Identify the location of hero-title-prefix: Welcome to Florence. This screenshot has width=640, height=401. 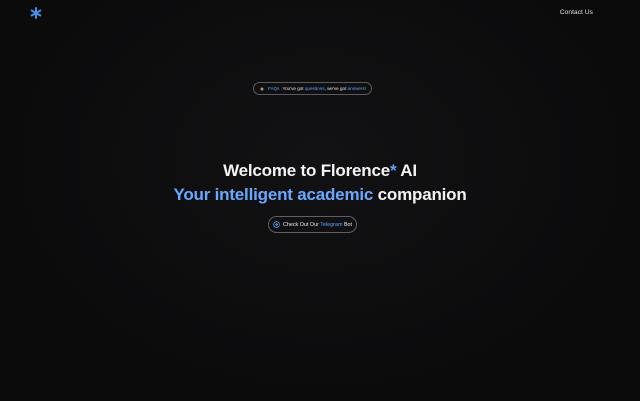
(306, 170).